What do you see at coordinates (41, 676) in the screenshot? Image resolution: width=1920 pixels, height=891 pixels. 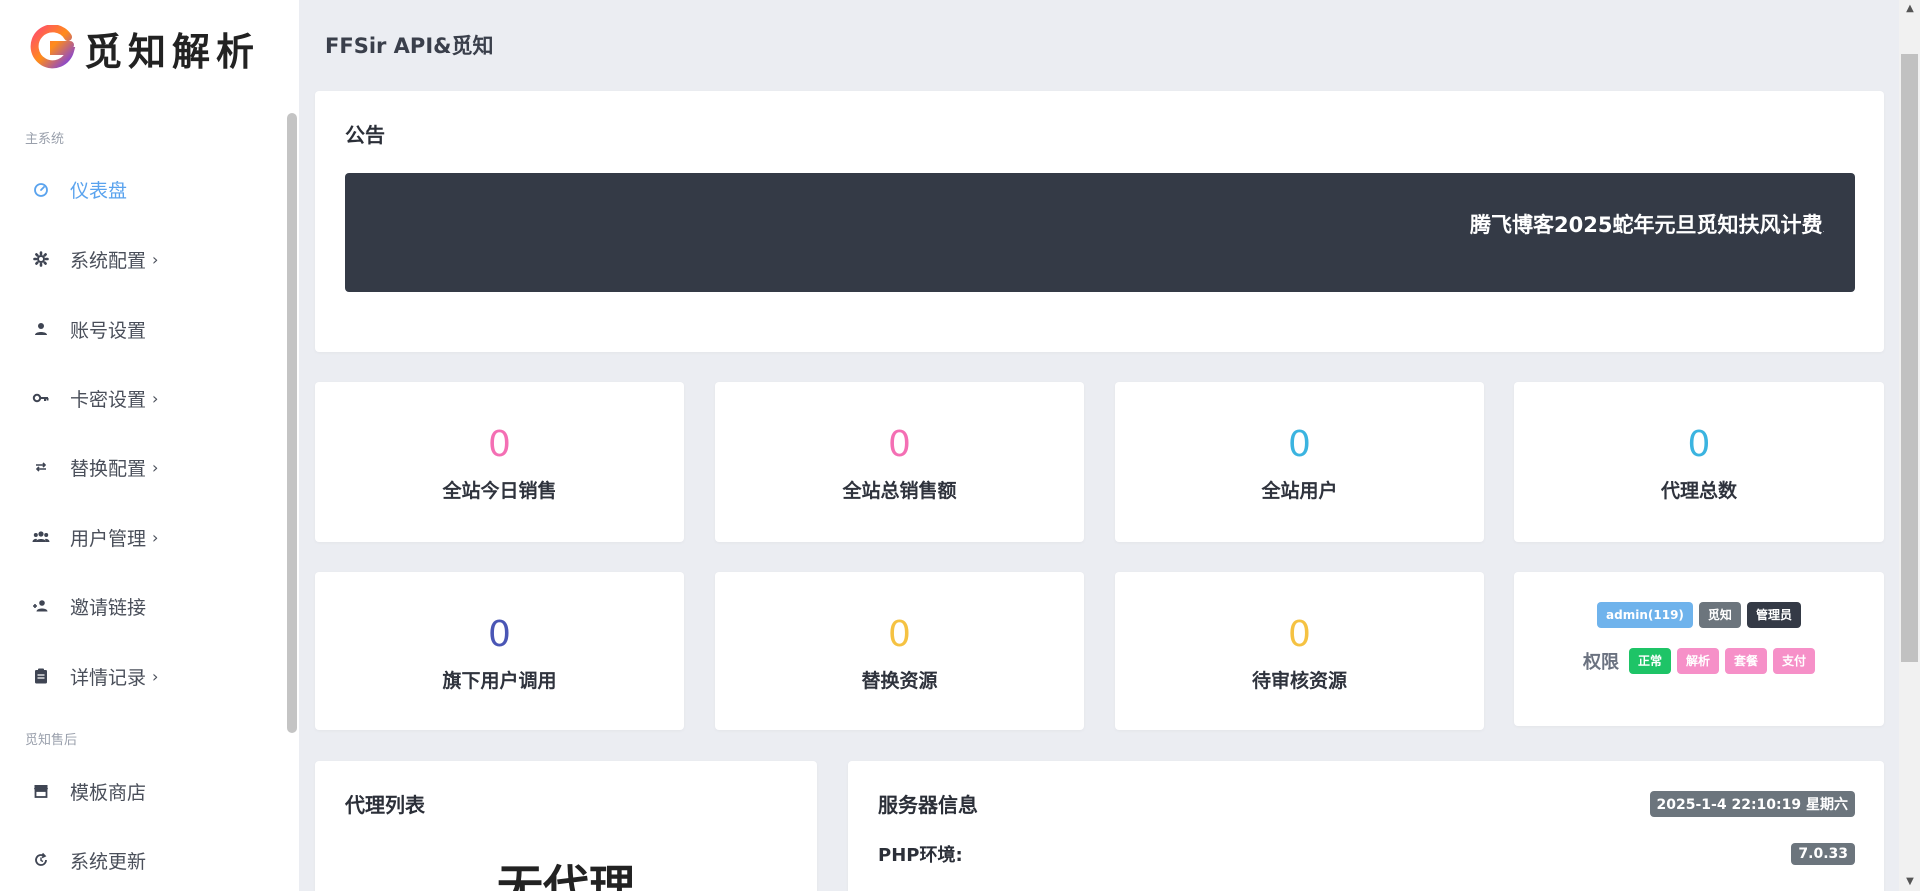 I see `clipboard-icon` at bounding box center [41, 676].